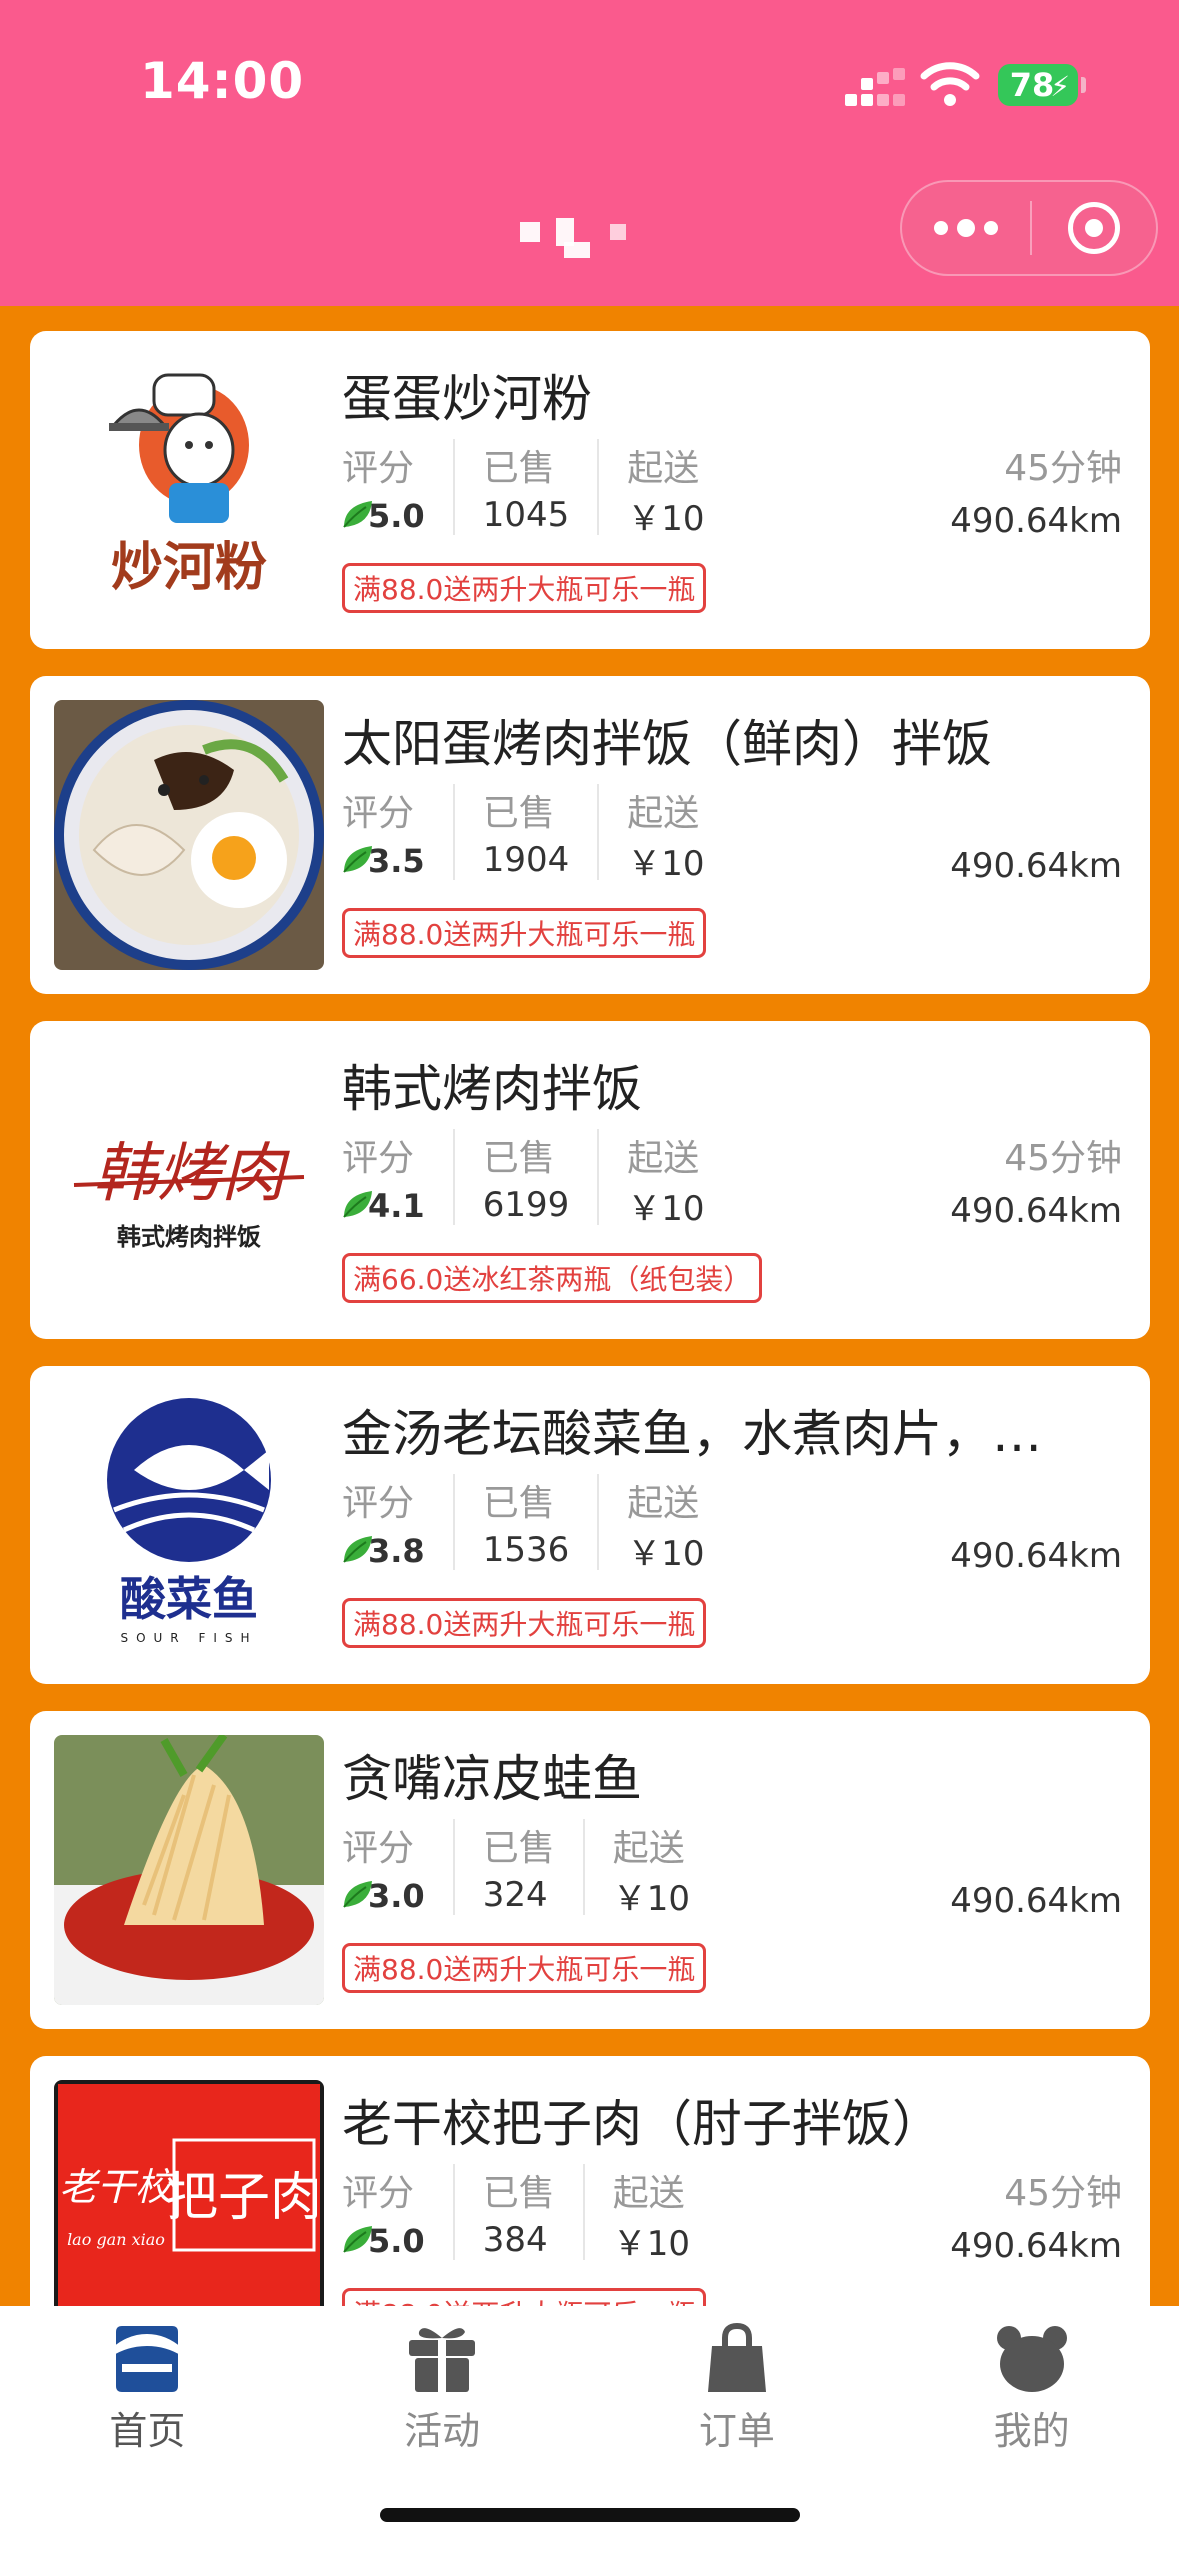  I want to click on blurred-title, so click(580, 240).